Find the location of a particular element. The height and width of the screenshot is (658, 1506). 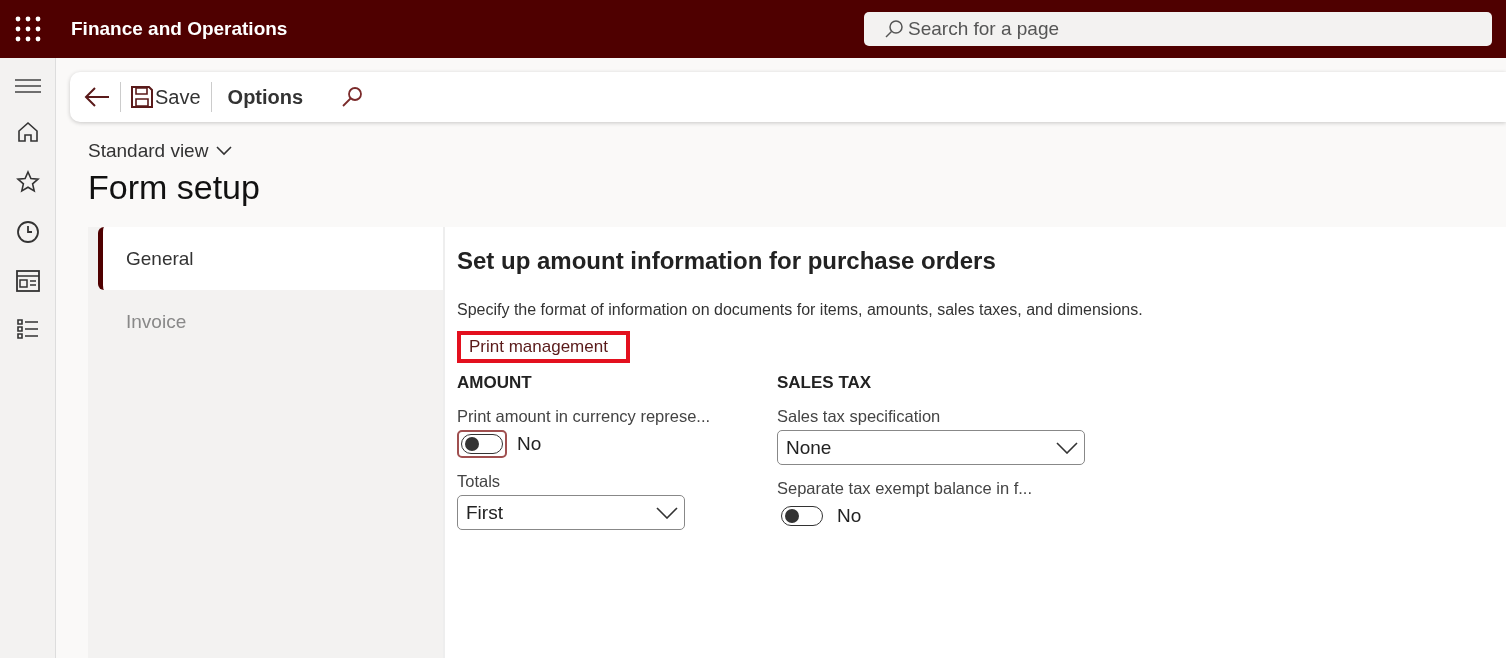

clock-icon is located at coordinates (27, 232).